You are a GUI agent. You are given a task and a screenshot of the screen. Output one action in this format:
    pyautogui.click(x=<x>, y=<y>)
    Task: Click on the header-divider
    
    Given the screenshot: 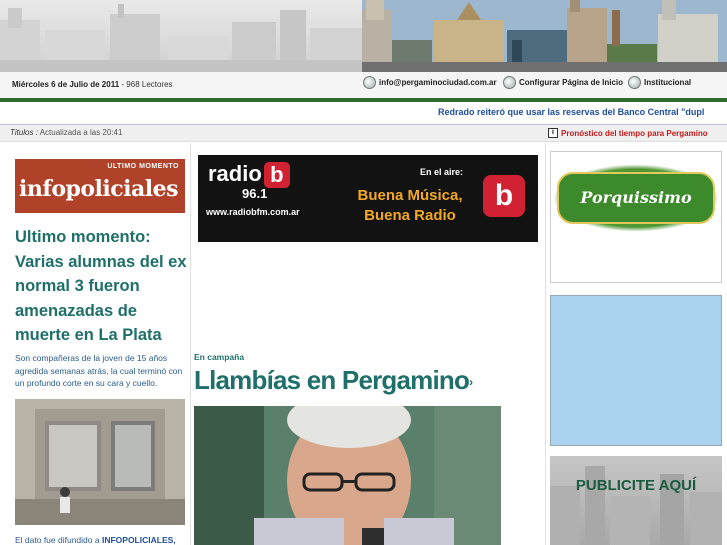 What is the action you would take?
    pyautogui.click(x=363, y=100)
    